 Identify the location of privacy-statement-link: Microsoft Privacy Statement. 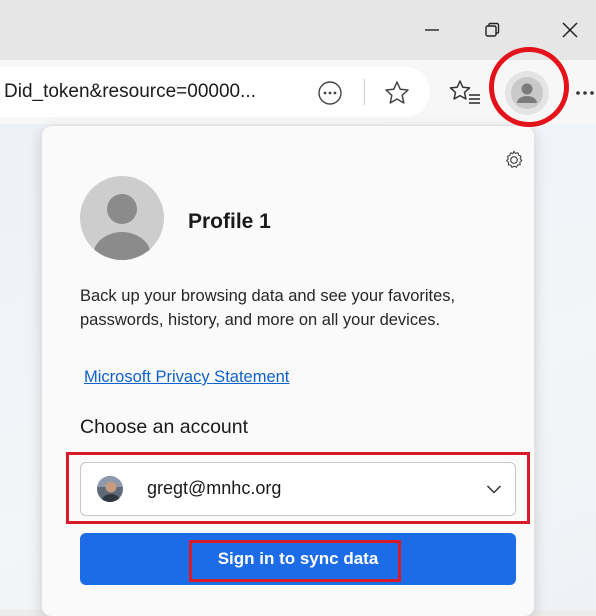
(186, 377).